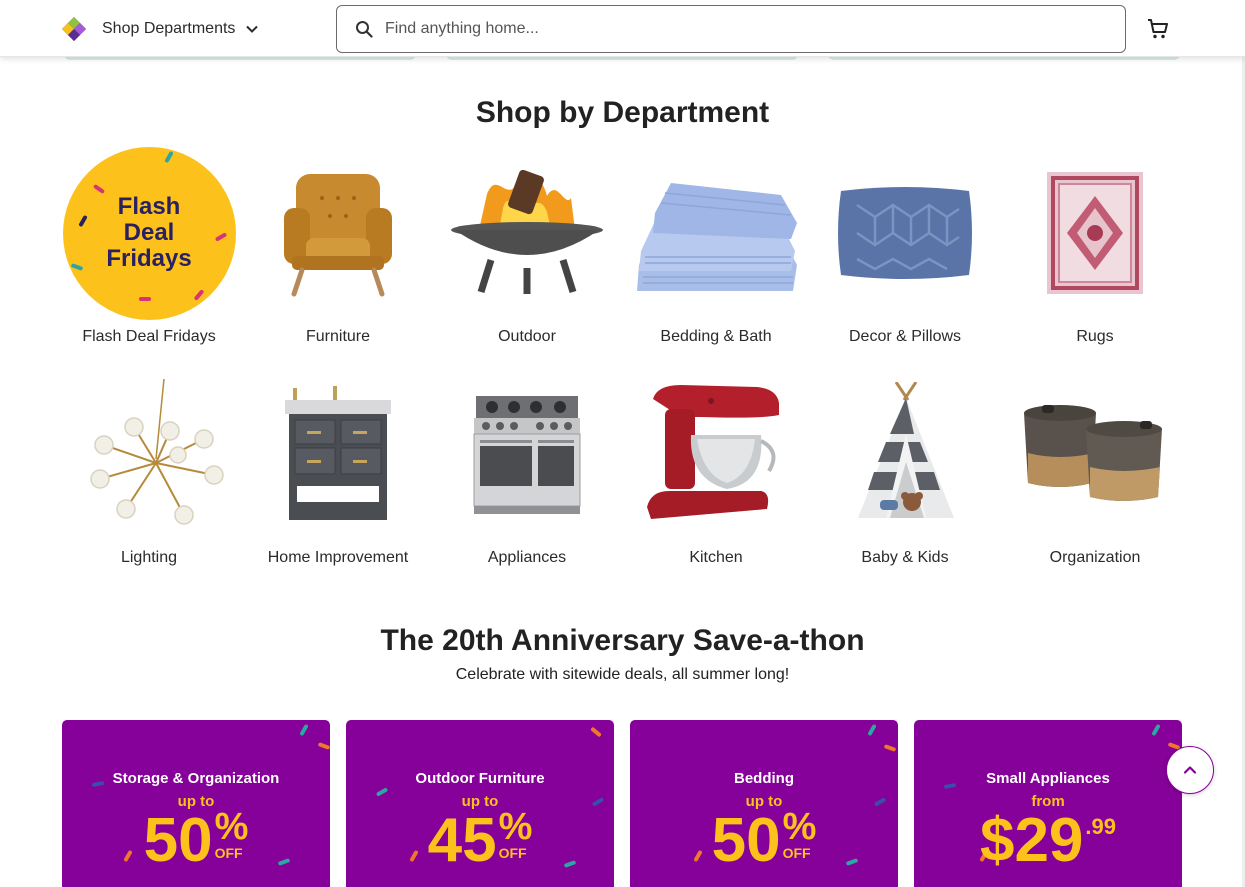 This screenshot has width=1245, height=887. I want to click on department-tile-outdoor: Outdoor, so click(527, 248).